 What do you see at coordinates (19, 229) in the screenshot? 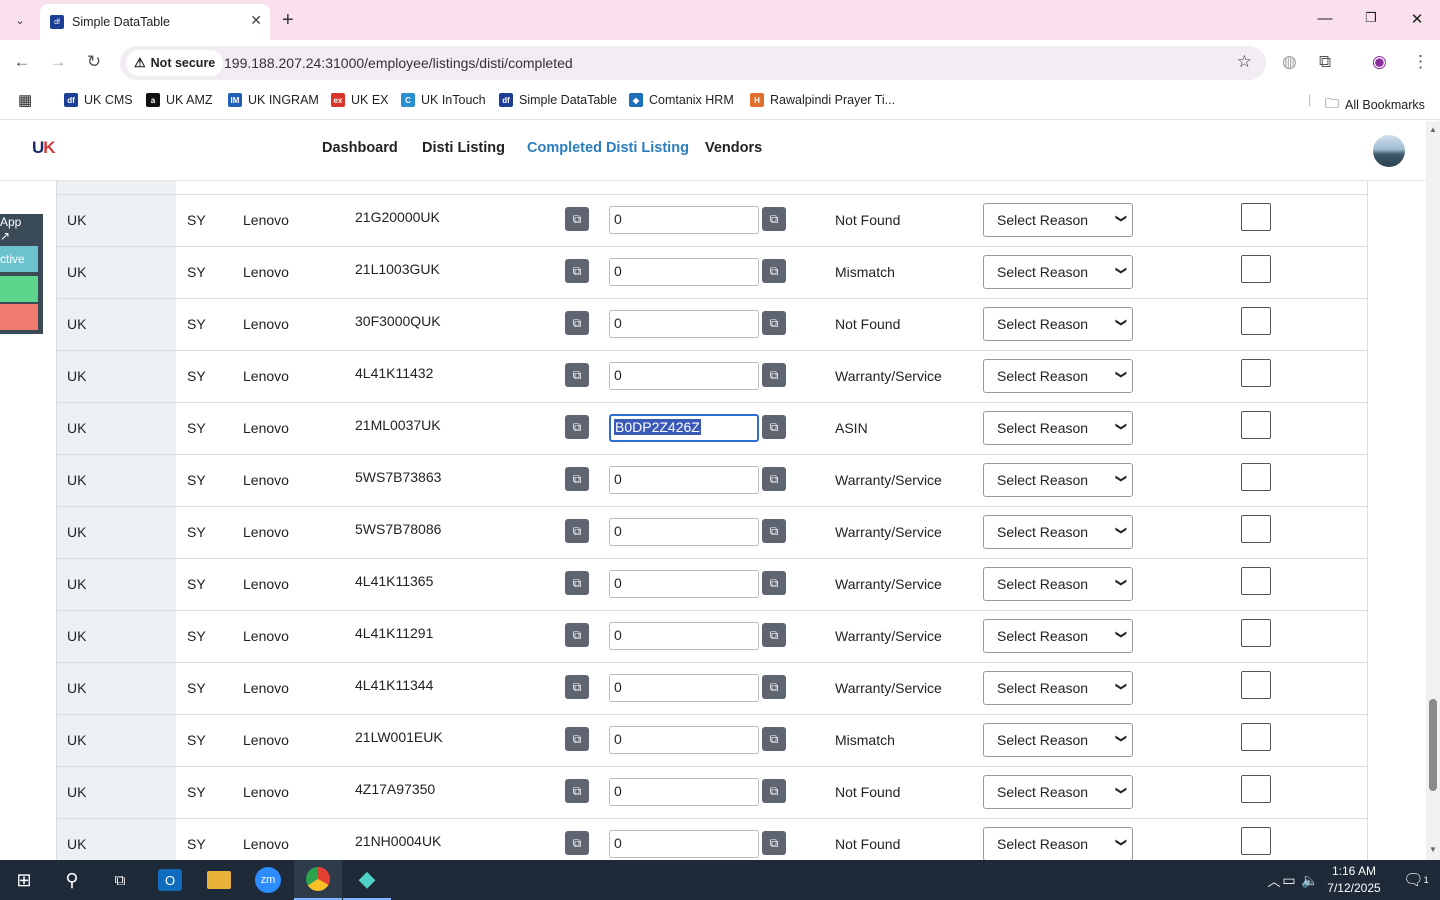
I see `side-app-link: App ↗` at bounding box center [19, 229].